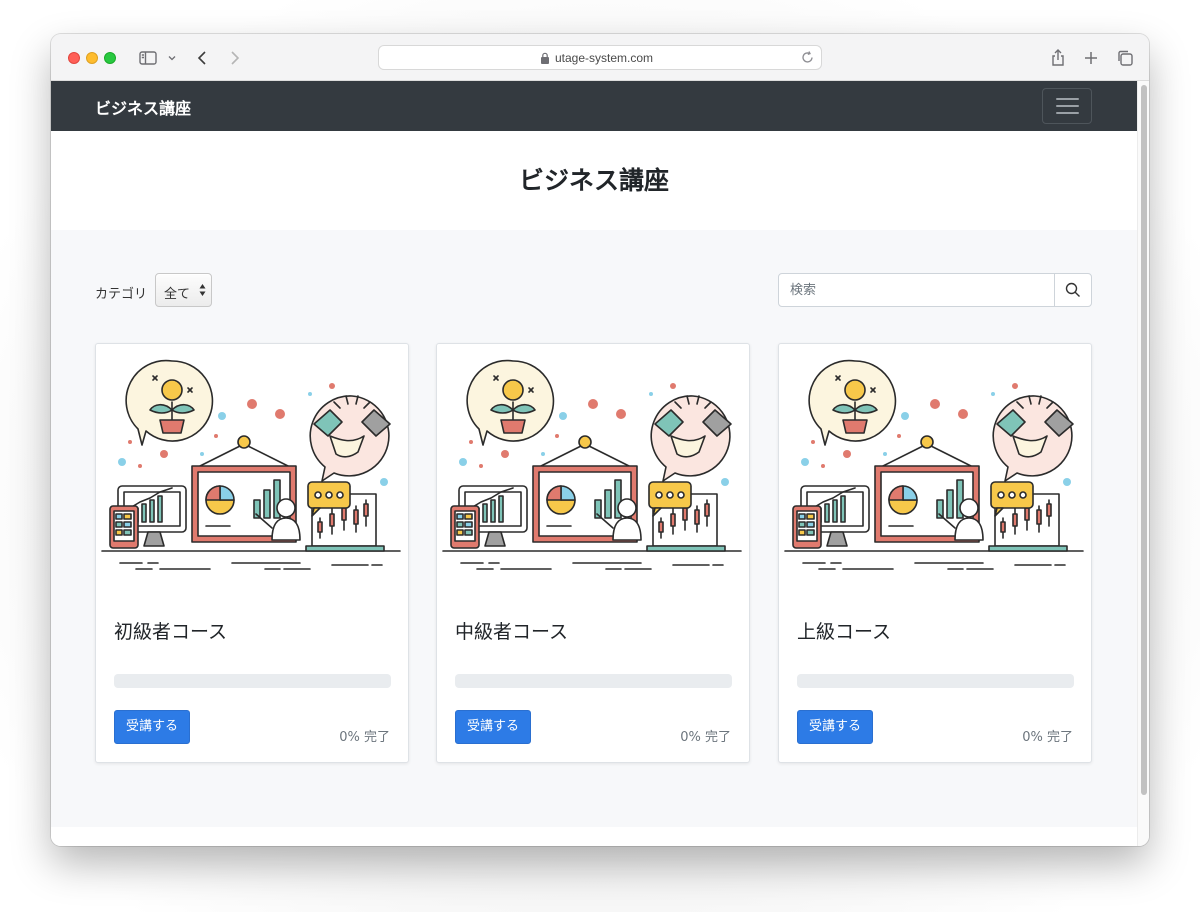 This screenshot has width=1200, height=912. I want to click on search-group, so click(935, 290).